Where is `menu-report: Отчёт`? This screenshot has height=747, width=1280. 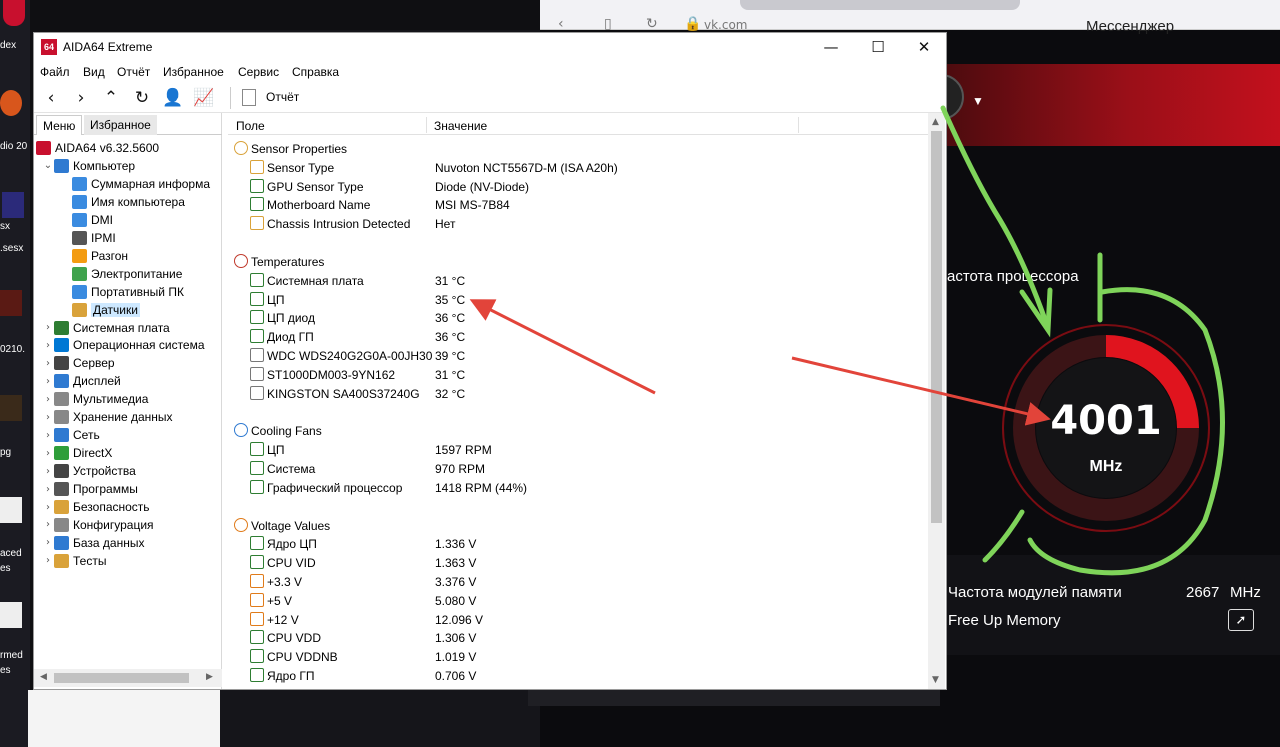 menu-report: Отчёт is located at coordinates (133, 72).